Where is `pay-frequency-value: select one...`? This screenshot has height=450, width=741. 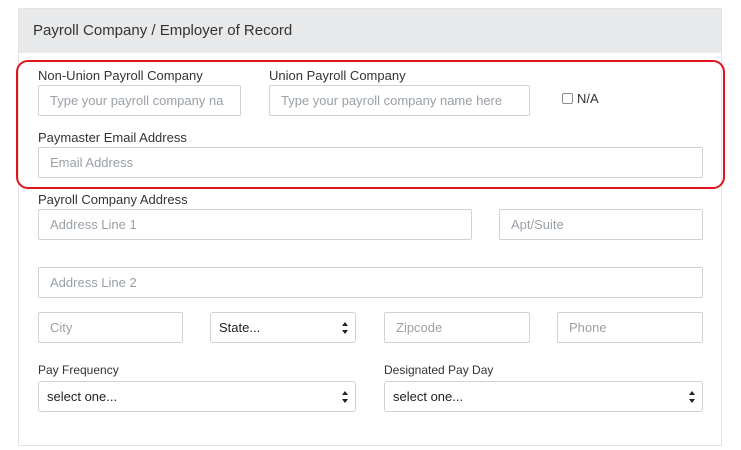 pay-frequency-value: select one... is located at coordinates (82, 396).